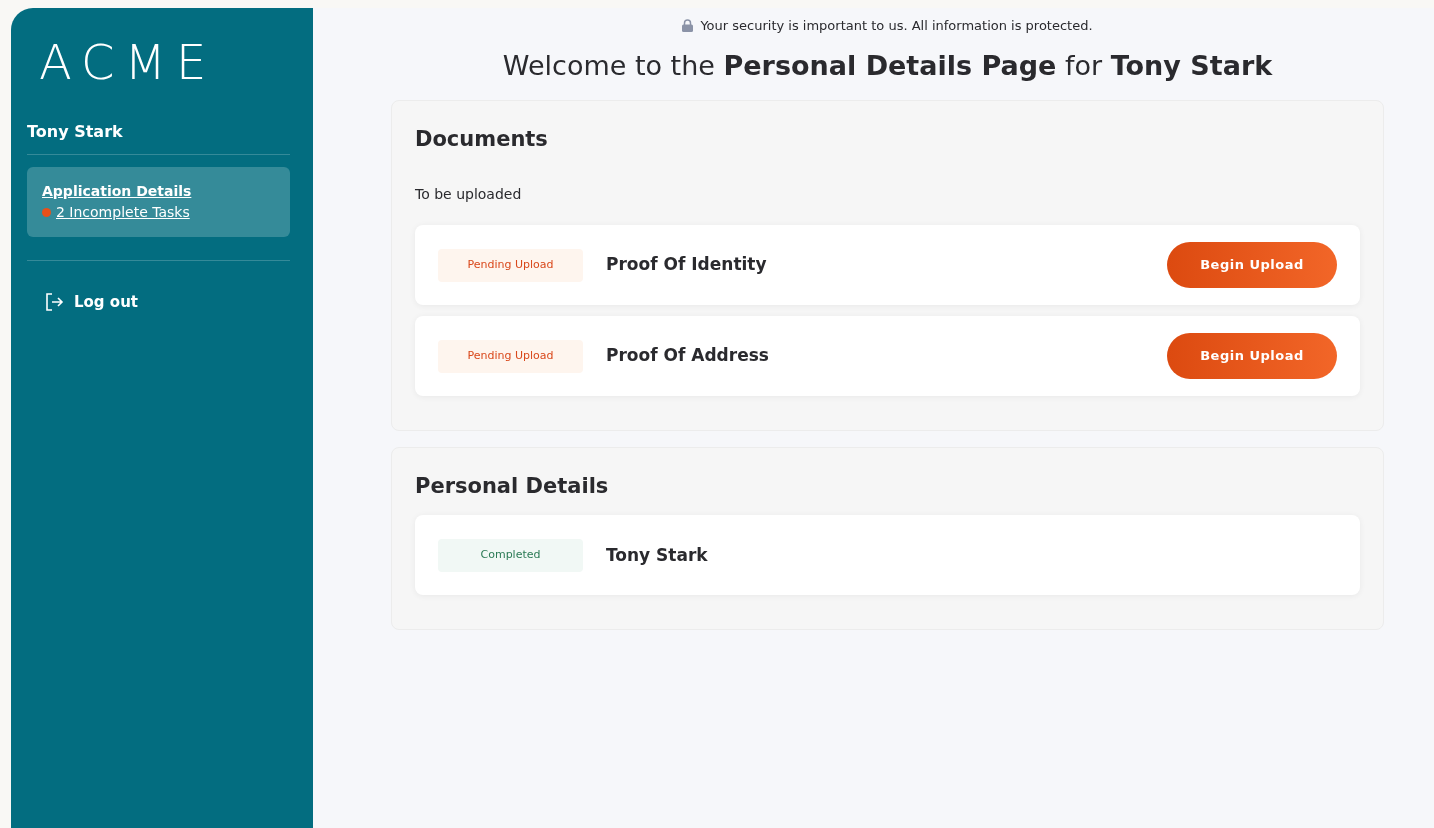 The image size is (1434, 828). Describe the element at coordinates (896, 26) in the screenshot. I see `security-note: Your security is important to us. All information is protected.` at that location.